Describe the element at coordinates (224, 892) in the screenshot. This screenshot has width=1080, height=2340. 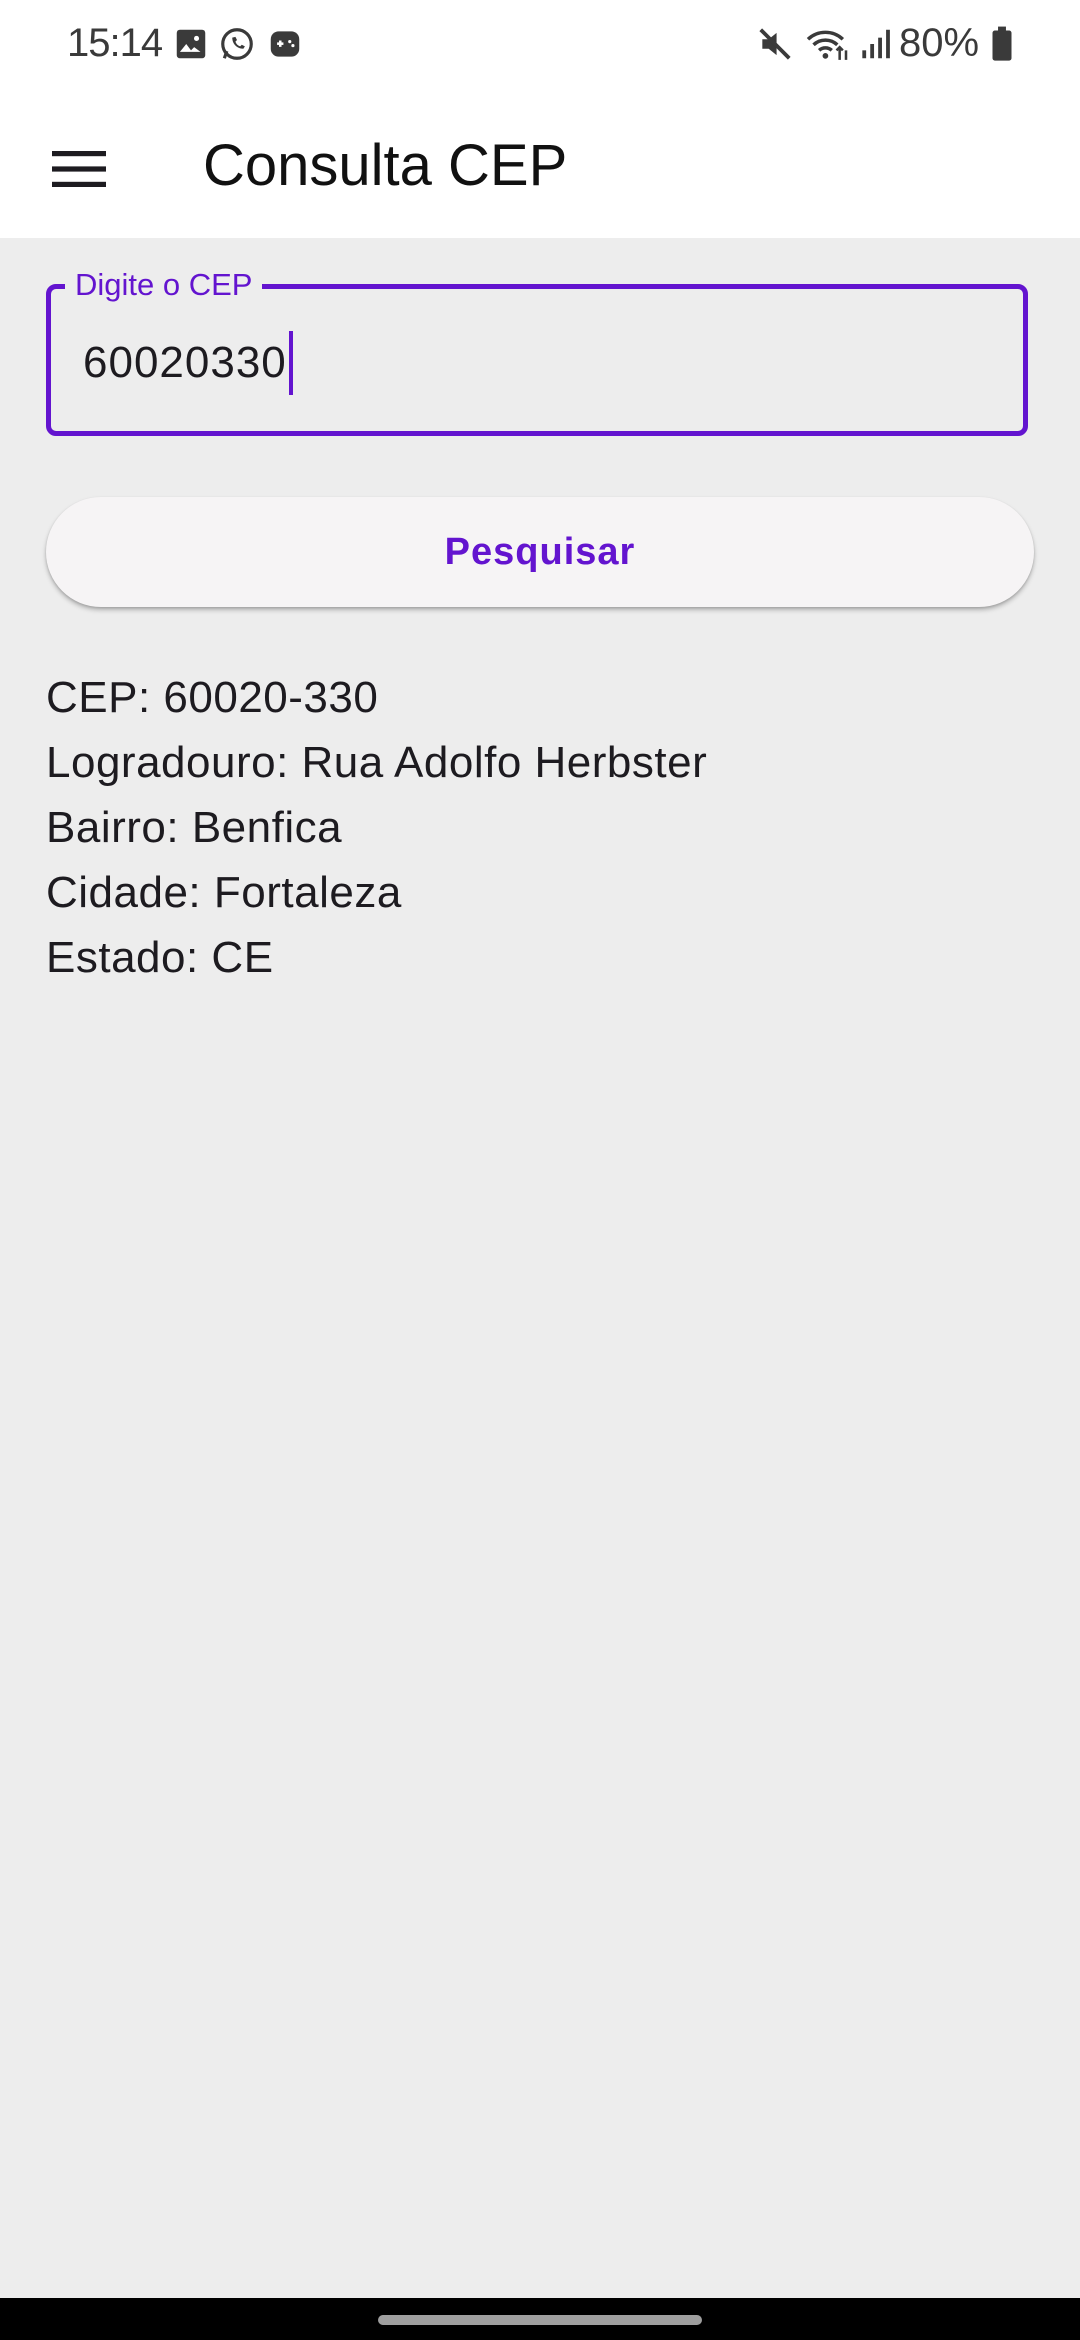
I see `result-cidade: Cidade: Fortaleza` at that location.